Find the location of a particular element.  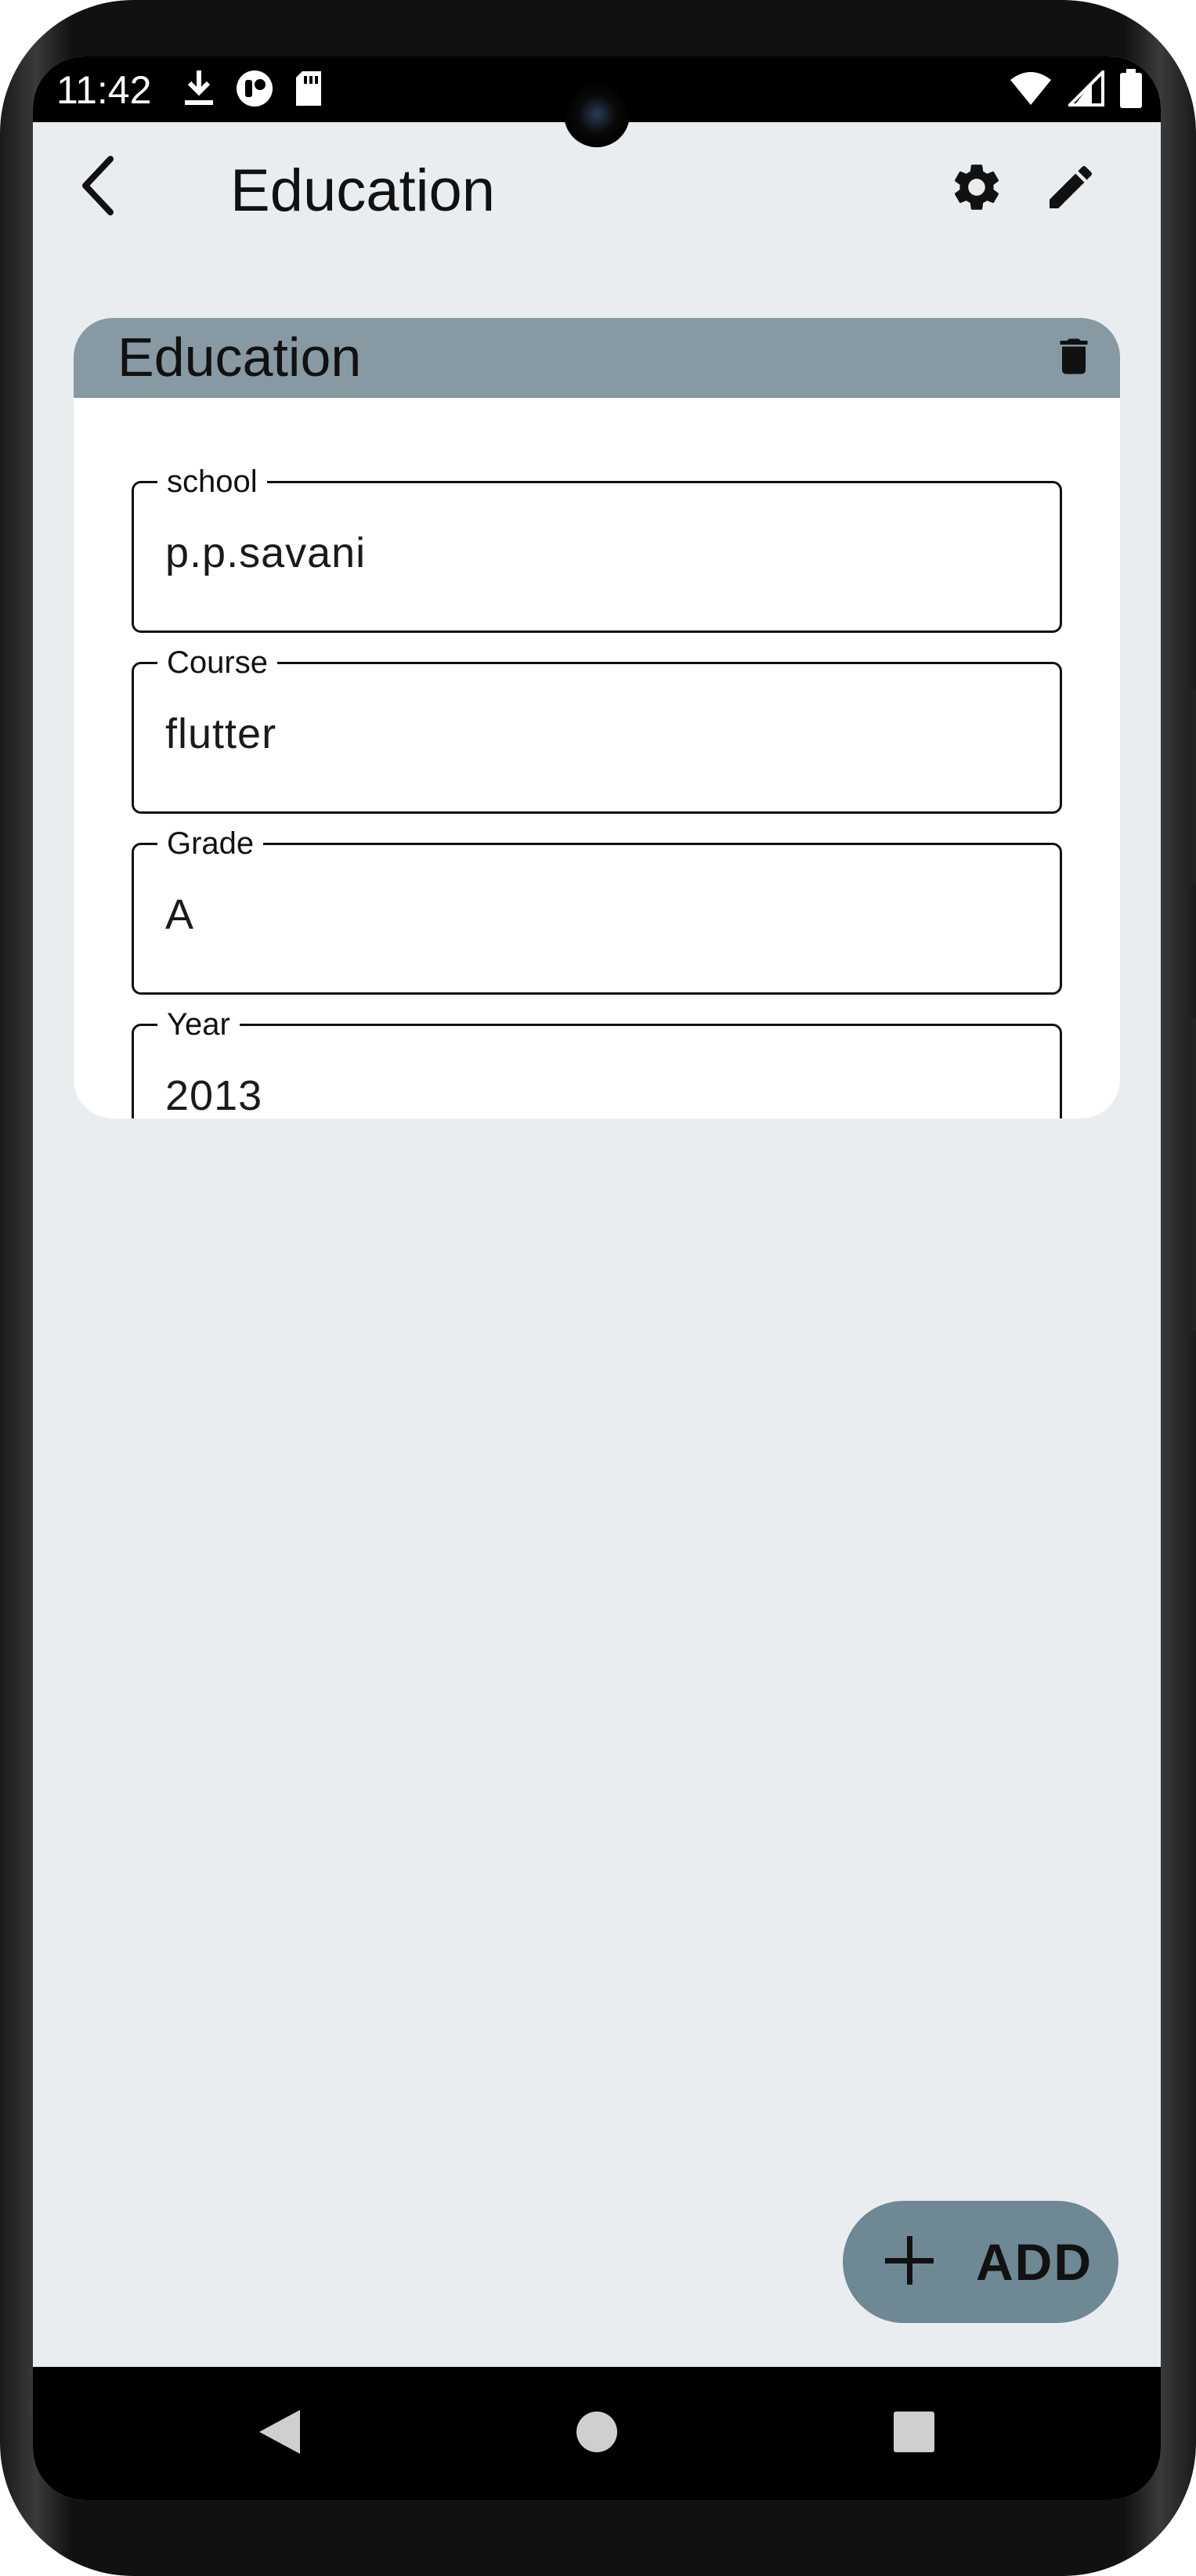

wifi-icon is located at coordinates (1031, 90).